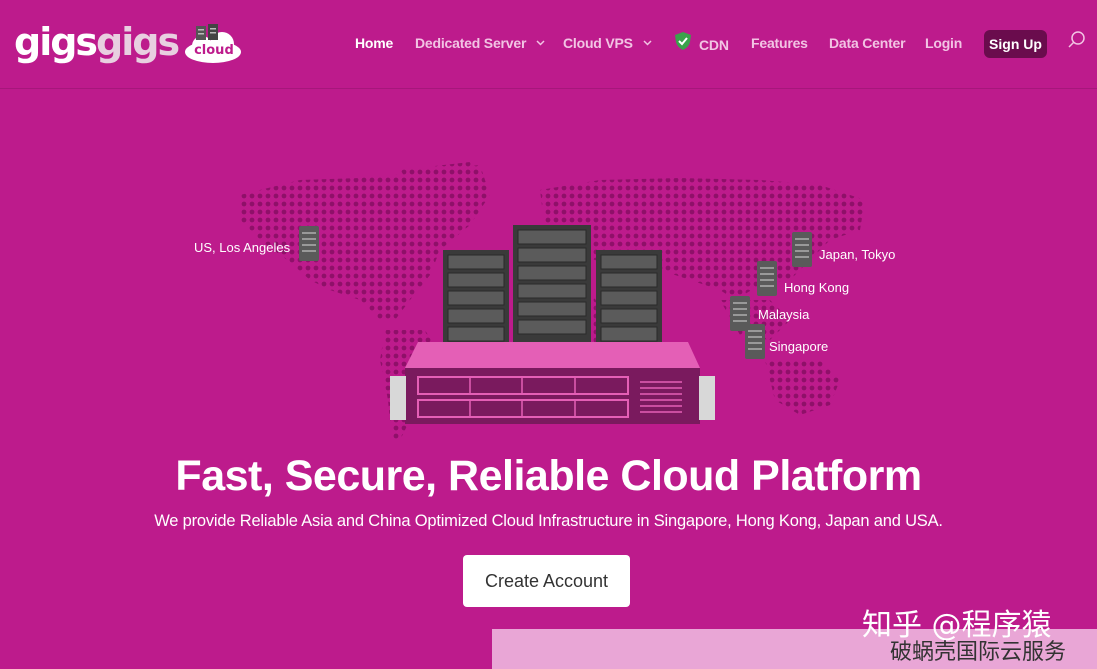 Image resolution: width=1097 pixels, height=669 pixels. I want to click on location-label-malaysia: Malaysia, so click(784, 314).